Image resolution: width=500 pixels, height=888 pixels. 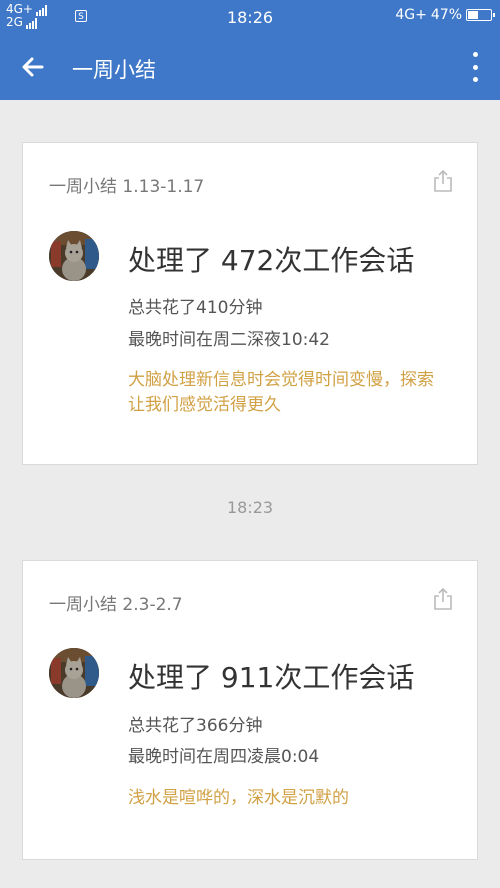 What do you see at coordinates (33, 67) in the screenshot?
I see `back-arrow-icon` at bounding box center [33, 67].